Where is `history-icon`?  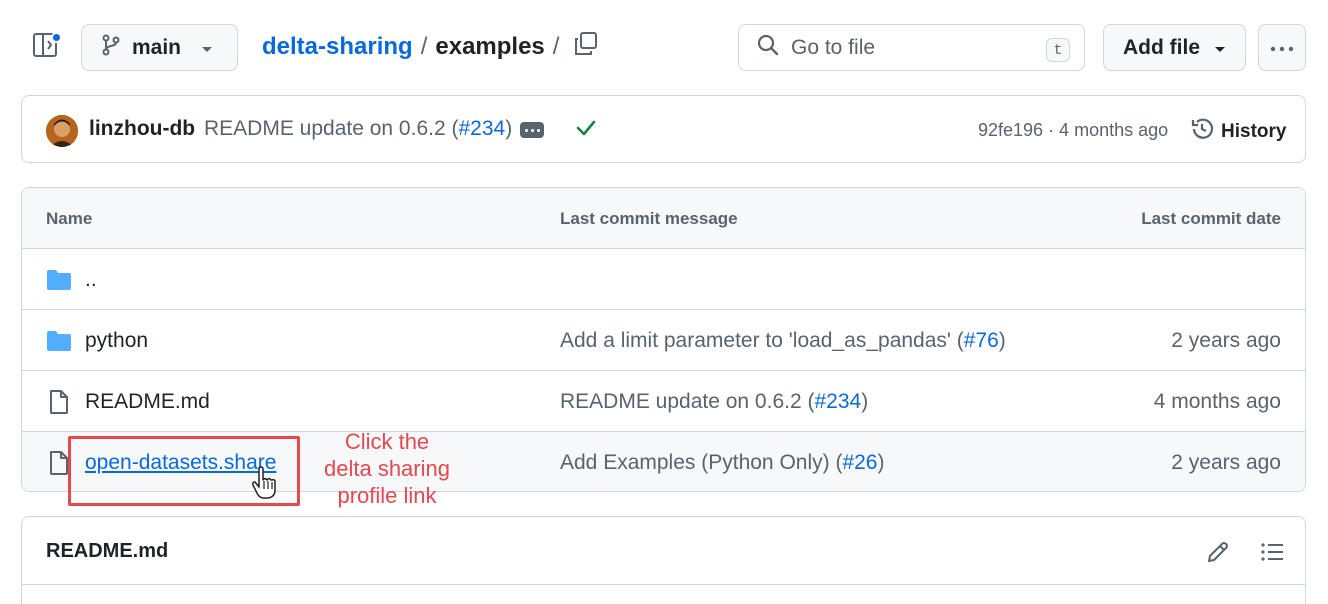
history-icon is located at coordinates (1202, 132).